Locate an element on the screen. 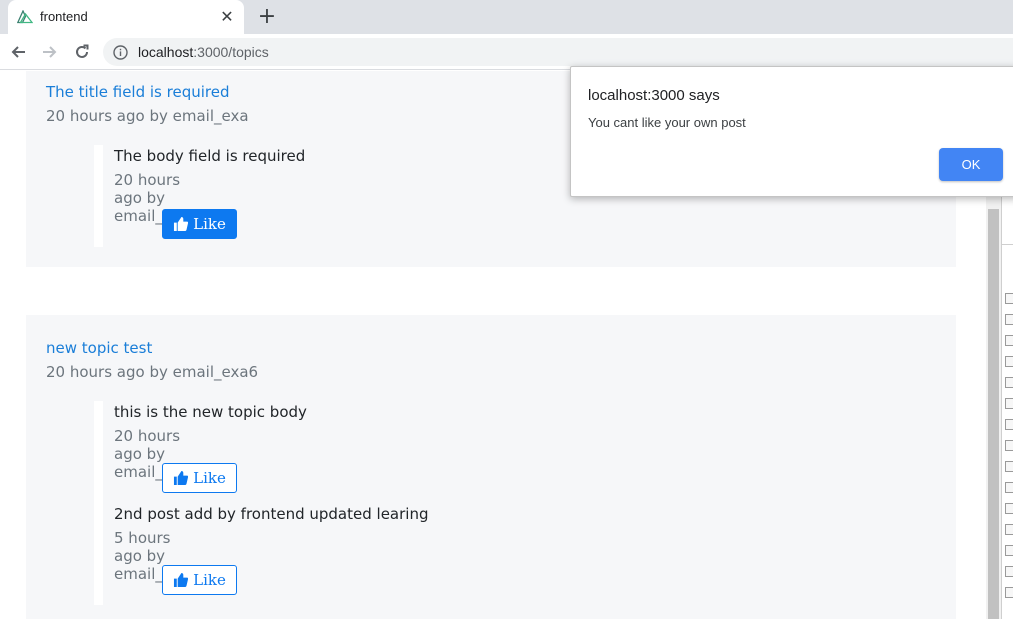 This screenshot has width=1013, height=619. tab-close-icon: ✕ is located at coordinates (227, 17).